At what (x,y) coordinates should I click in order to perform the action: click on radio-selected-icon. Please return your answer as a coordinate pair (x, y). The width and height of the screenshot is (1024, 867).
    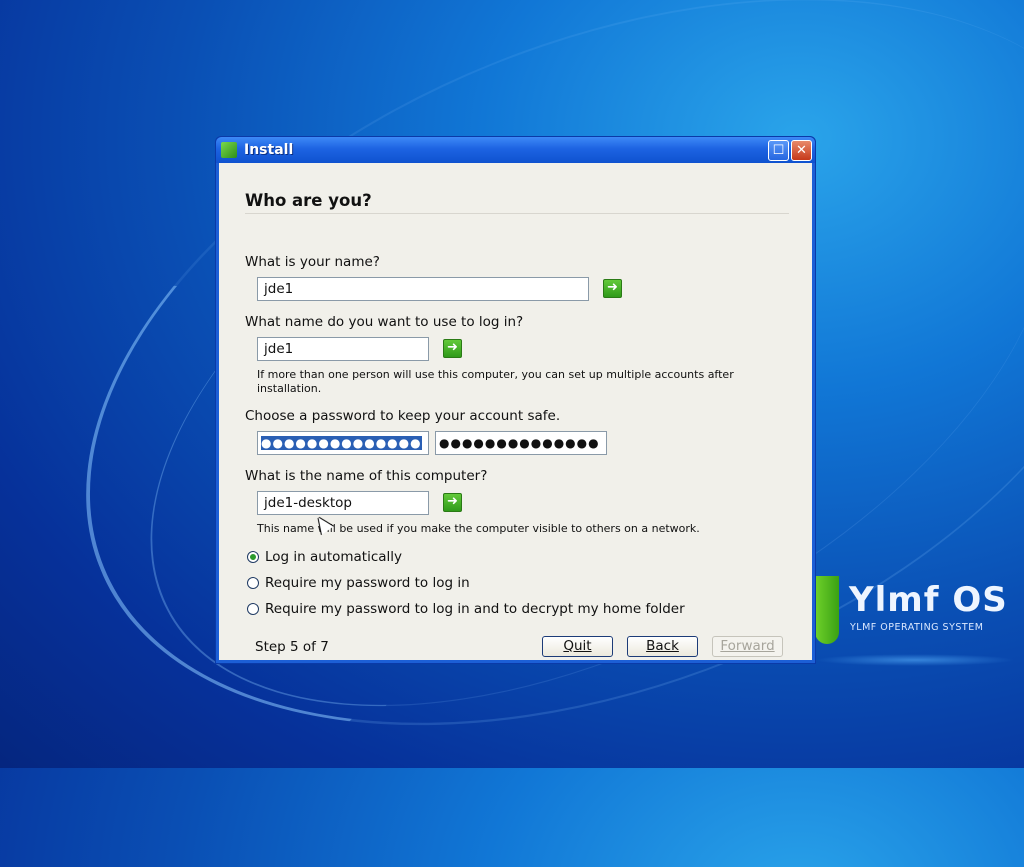
    Looking at the image, I should click on (253, 557).